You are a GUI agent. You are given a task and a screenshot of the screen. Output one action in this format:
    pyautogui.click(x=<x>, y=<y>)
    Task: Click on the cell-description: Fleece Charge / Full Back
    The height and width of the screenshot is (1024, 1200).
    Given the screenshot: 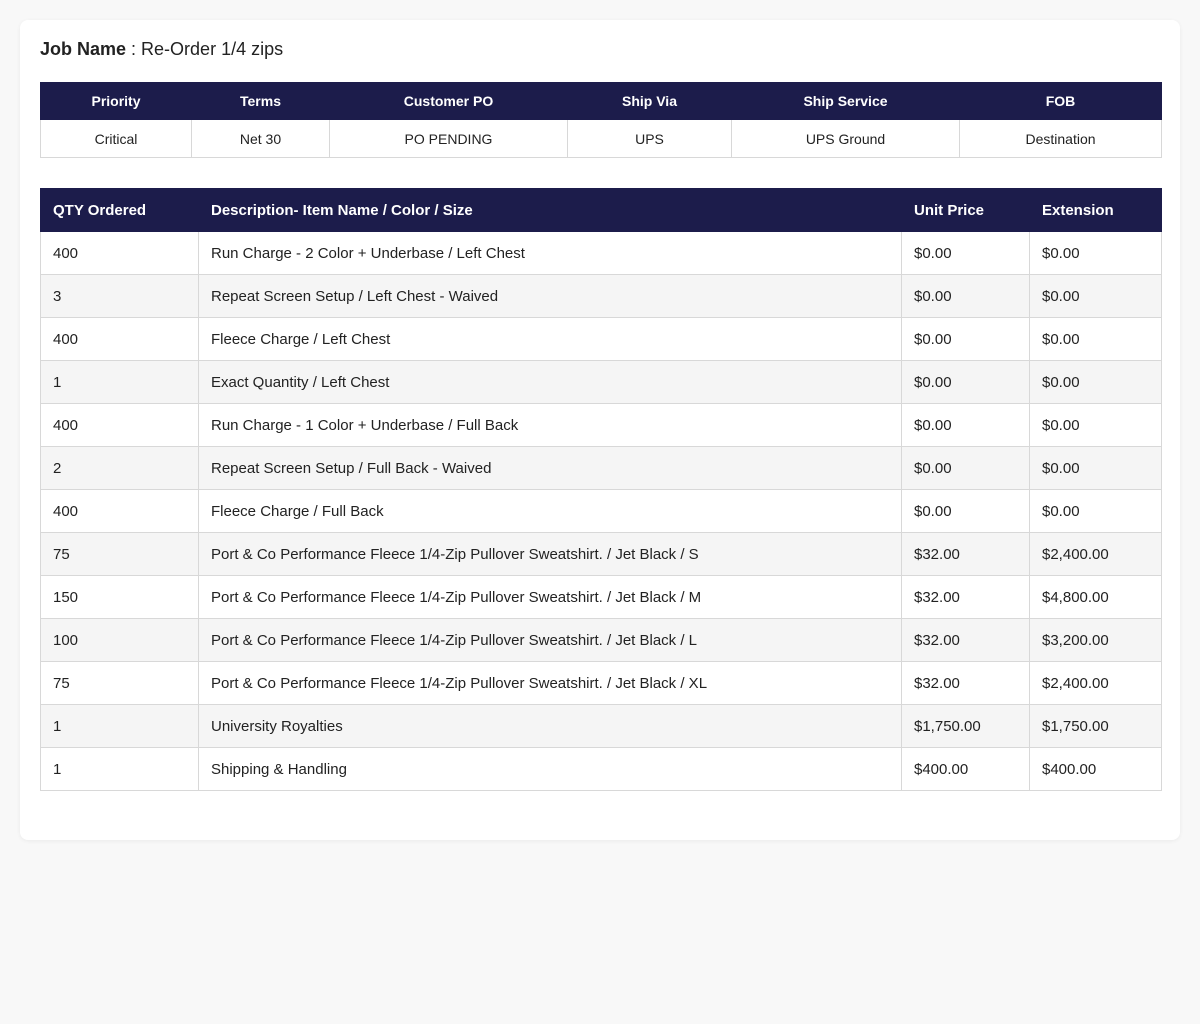 What is the action you would take?
    pyautogui.click(x=550, y=511)
    